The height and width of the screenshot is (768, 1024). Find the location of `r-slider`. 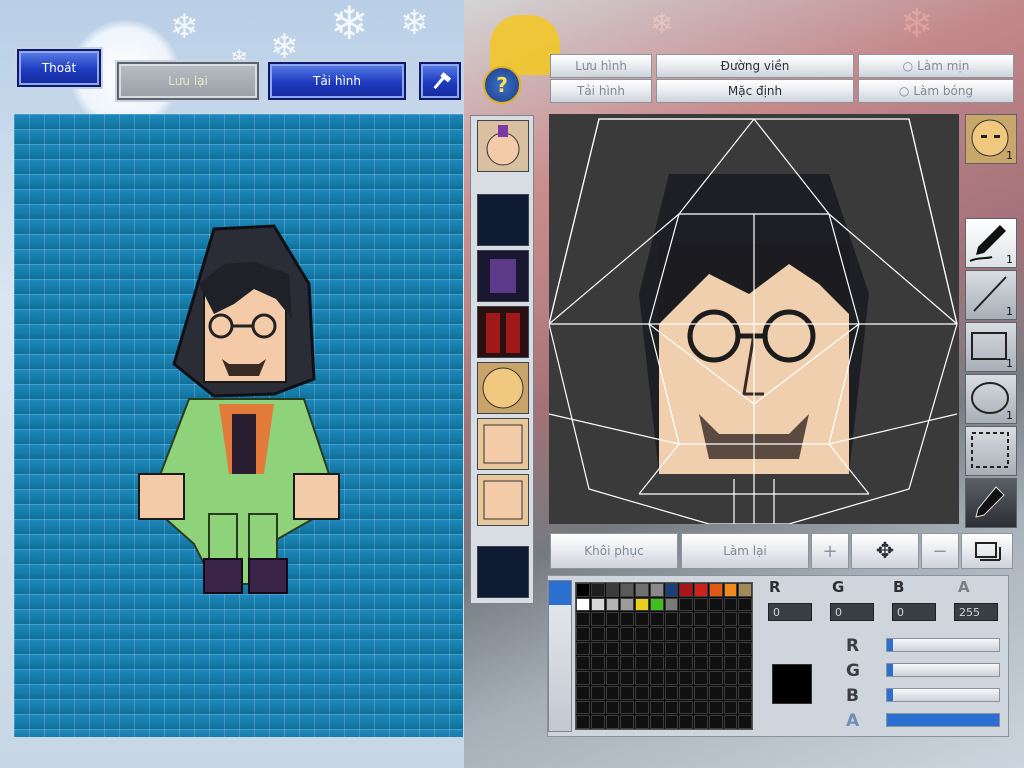

r-slider is located at coordinates (943, 645).